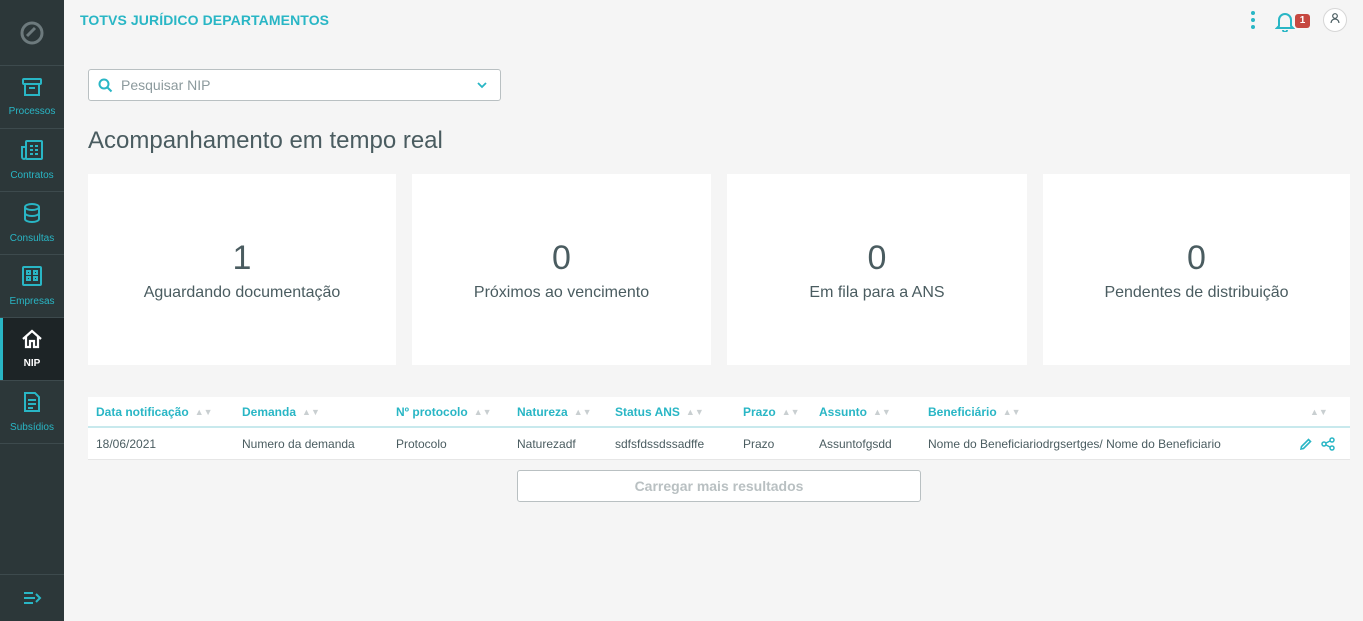 This screenshot has height=621, width=1363. I want to click on sidebar-item-consultas: Consultas, so click(32, 223).